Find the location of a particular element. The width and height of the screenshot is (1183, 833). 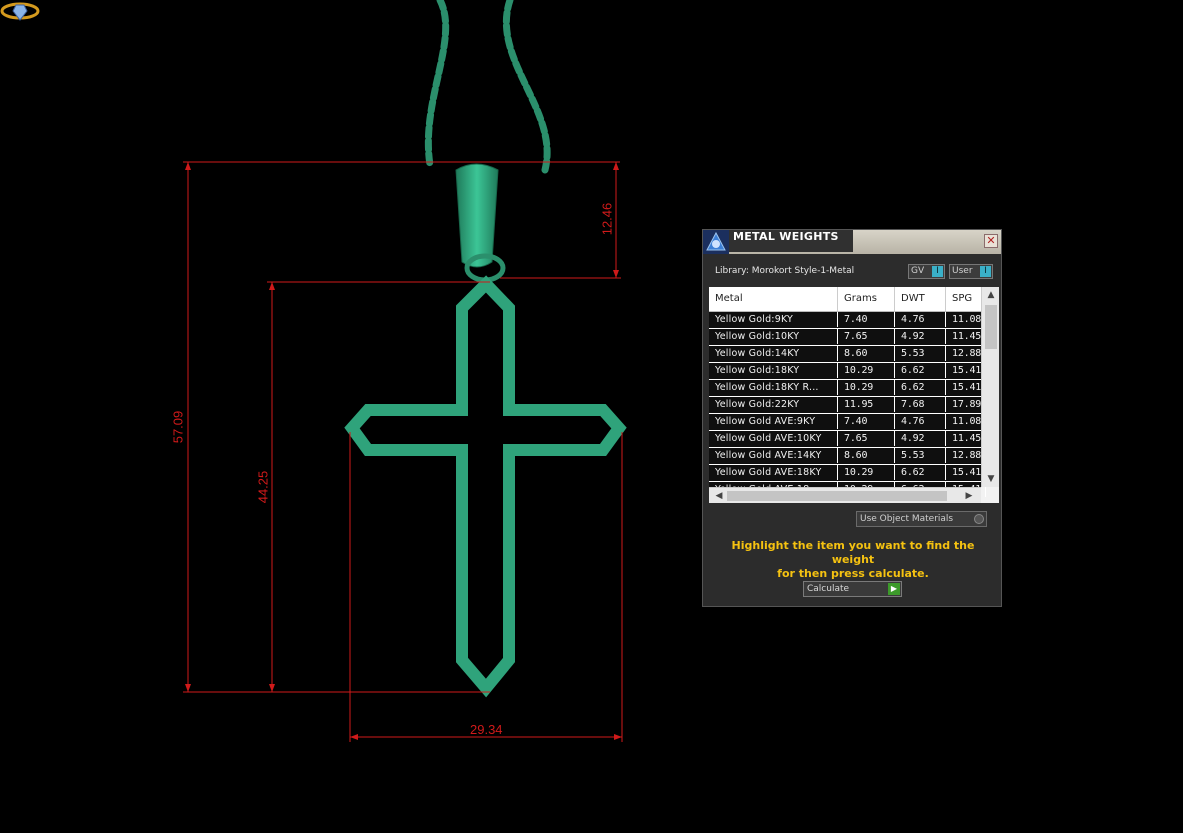

horizontal-scrollbar: ◀ ▶ is located at coordinates (845, 495).